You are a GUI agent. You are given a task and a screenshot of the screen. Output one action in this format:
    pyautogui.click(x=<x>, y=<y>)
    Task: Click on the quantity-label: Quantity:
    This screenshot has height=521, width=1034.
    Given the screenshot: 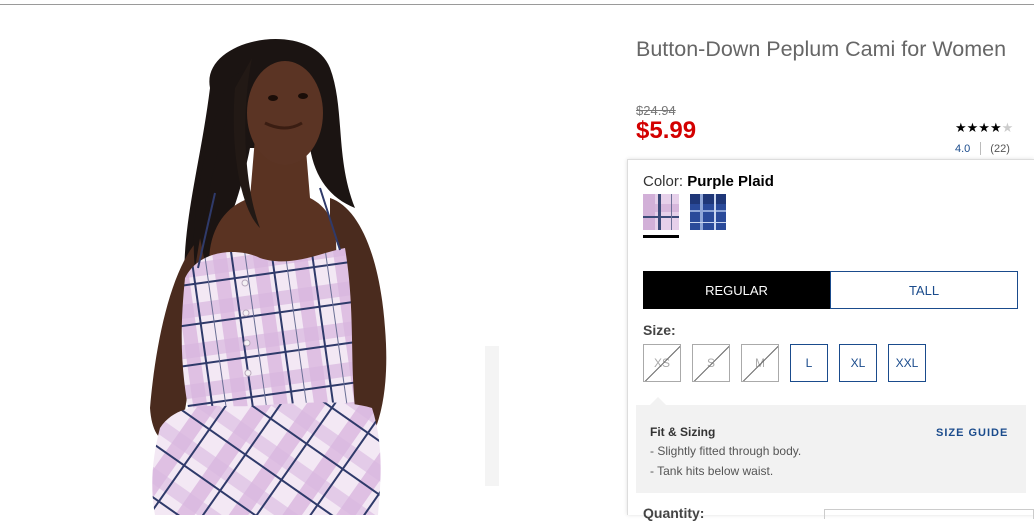 What is the action you would take?
    pyautogui.click(x=674, y=513)
    